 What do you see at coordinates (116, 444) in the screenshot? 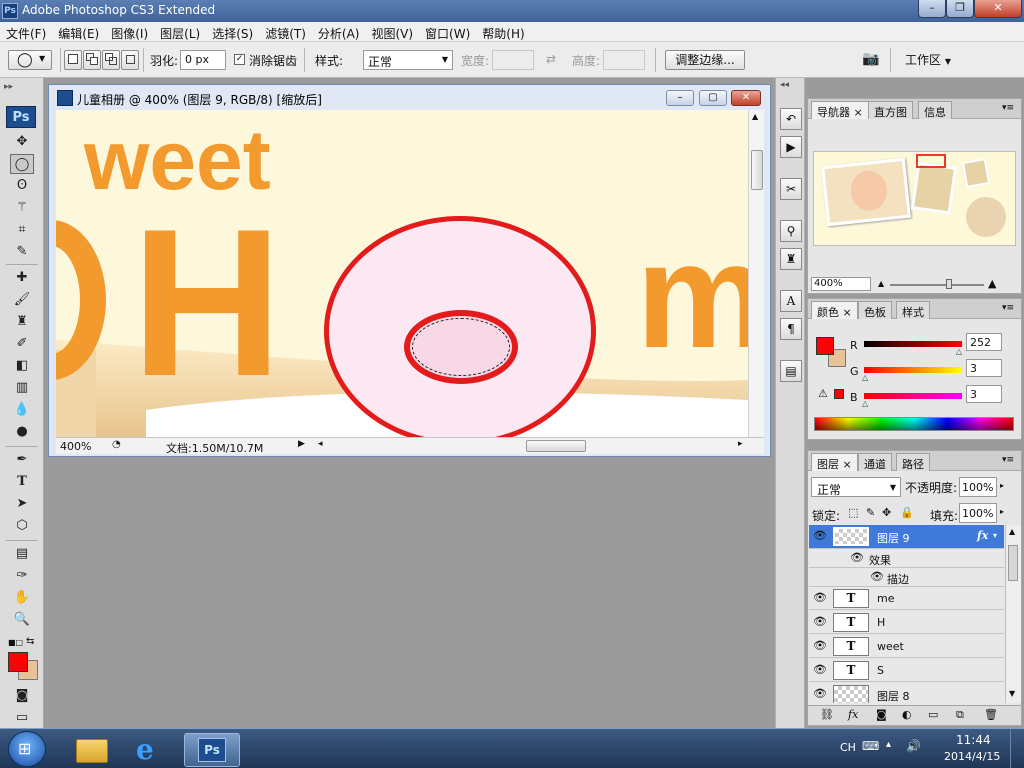
I see `status-menu-icon: ◔` at bounding box center [116, 444].